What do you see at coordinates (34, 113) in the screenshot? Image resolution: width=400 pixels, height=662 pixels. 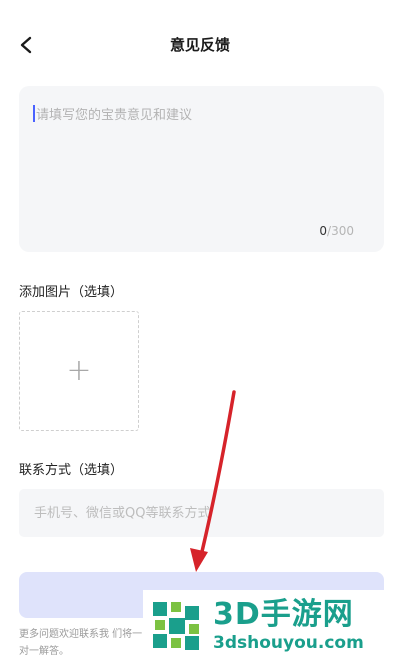 I see `text-cursor` at bounding box center [34, 113].